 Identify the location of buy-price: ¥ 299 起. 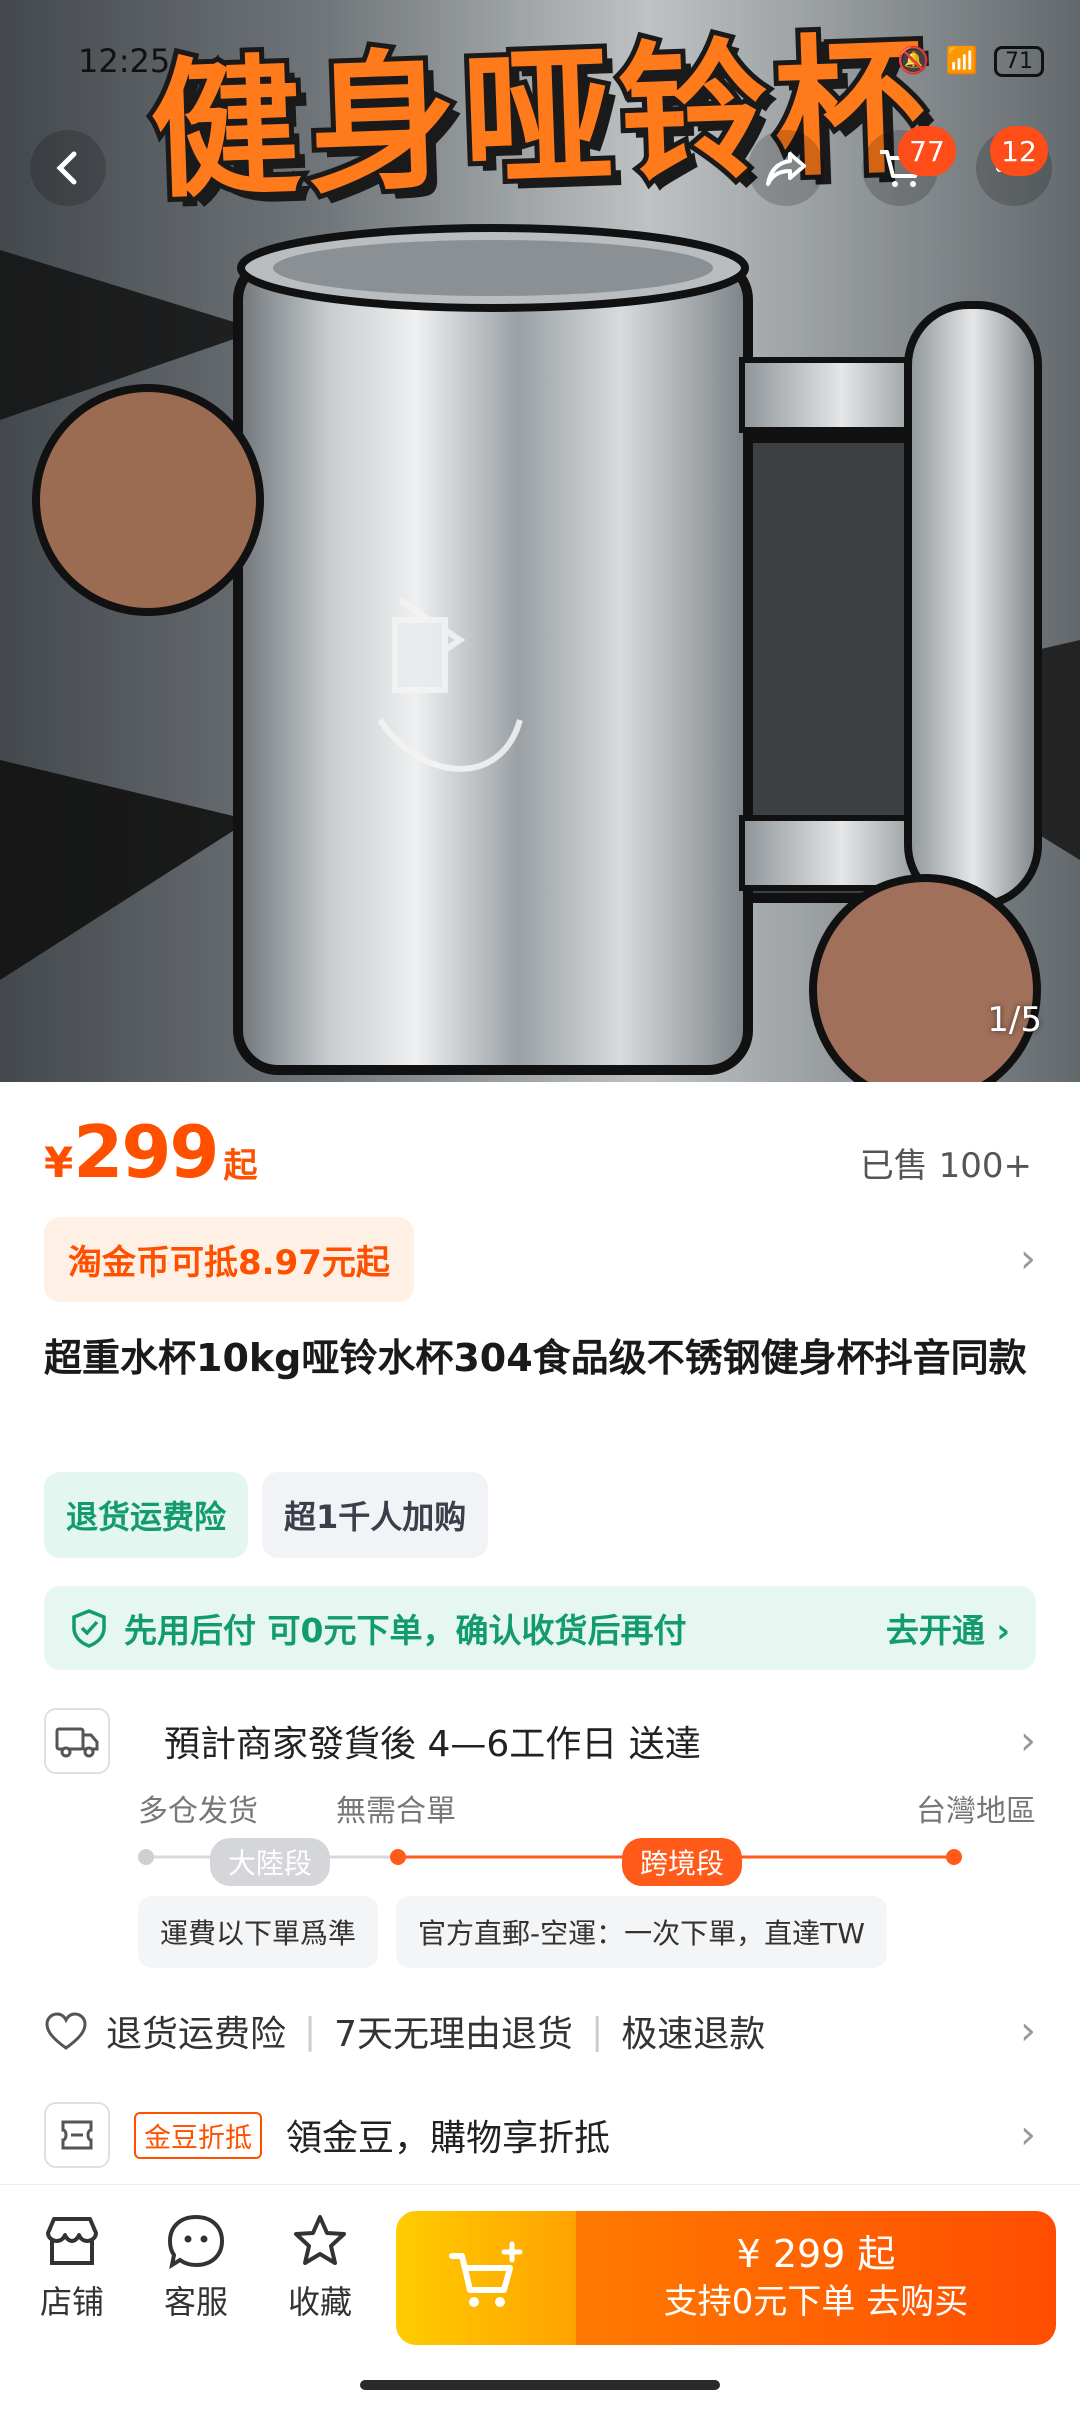
(816, 2254).